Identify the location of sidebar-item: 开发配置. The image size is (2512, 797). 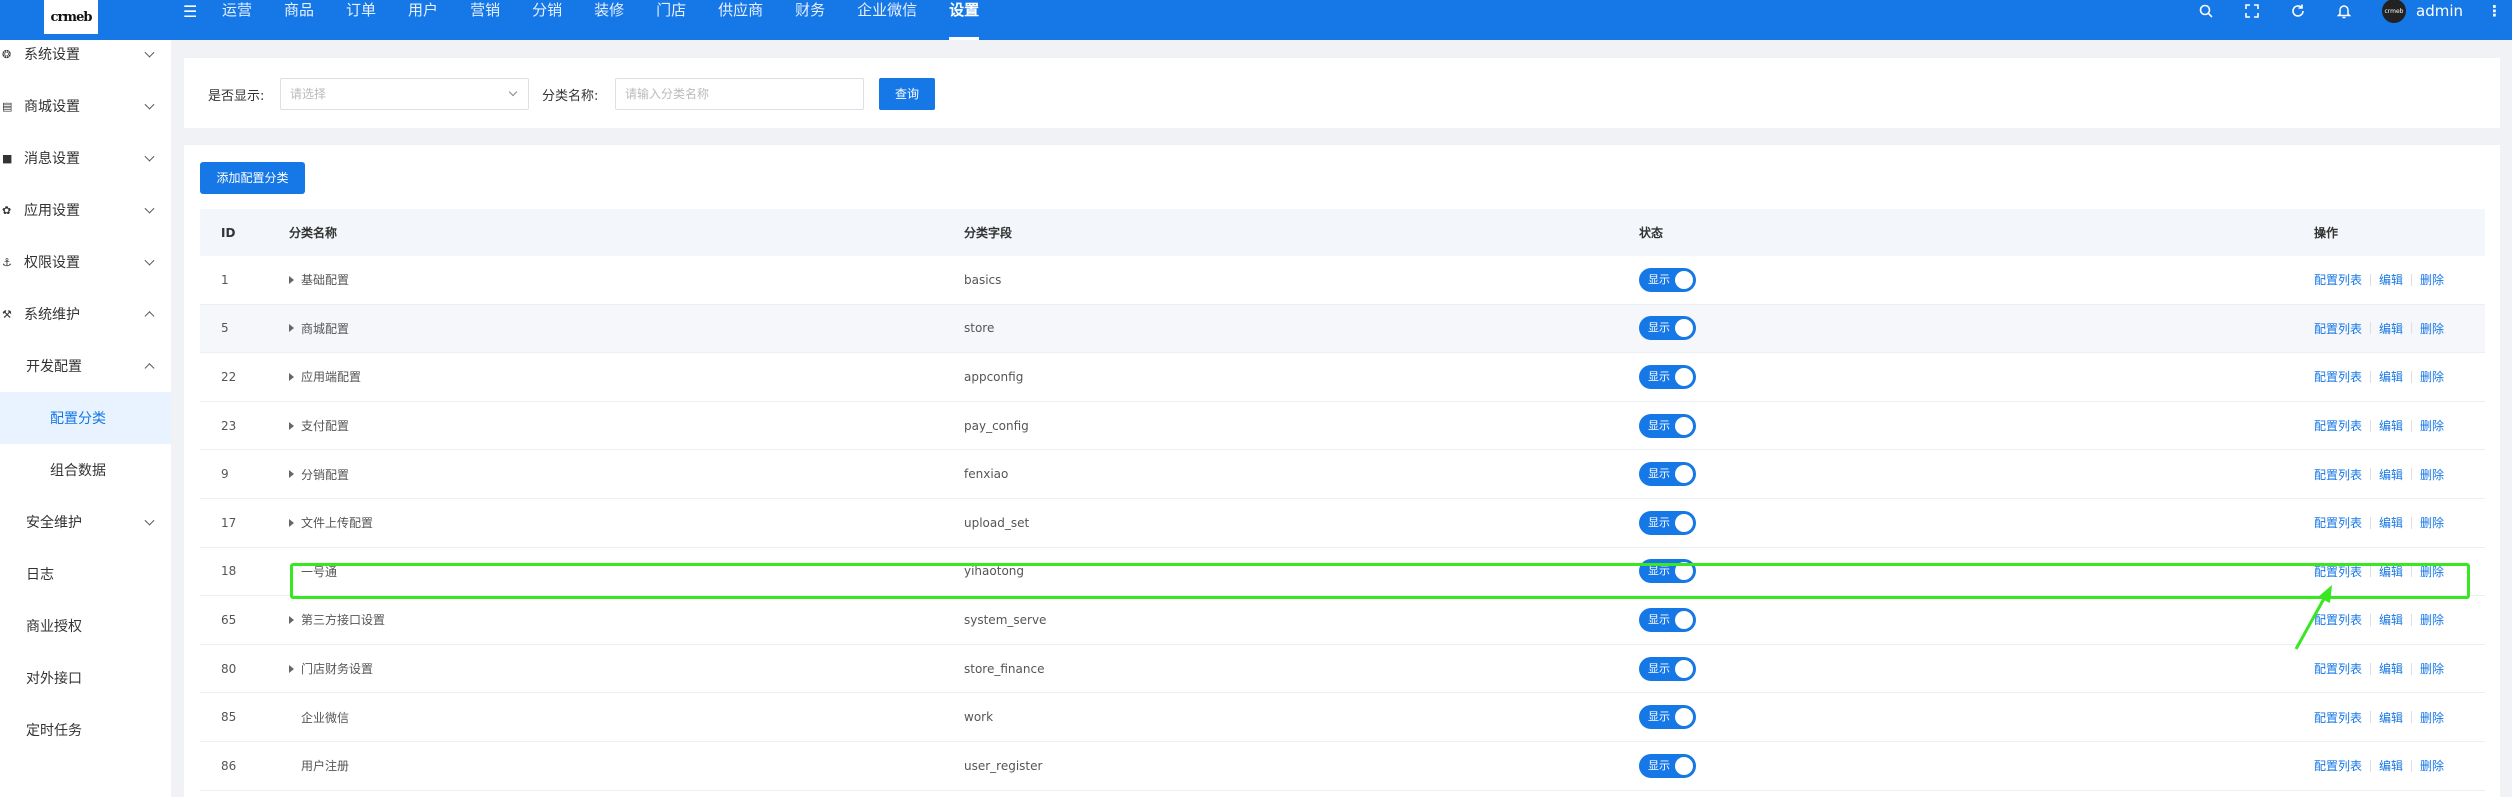
(85, 366).